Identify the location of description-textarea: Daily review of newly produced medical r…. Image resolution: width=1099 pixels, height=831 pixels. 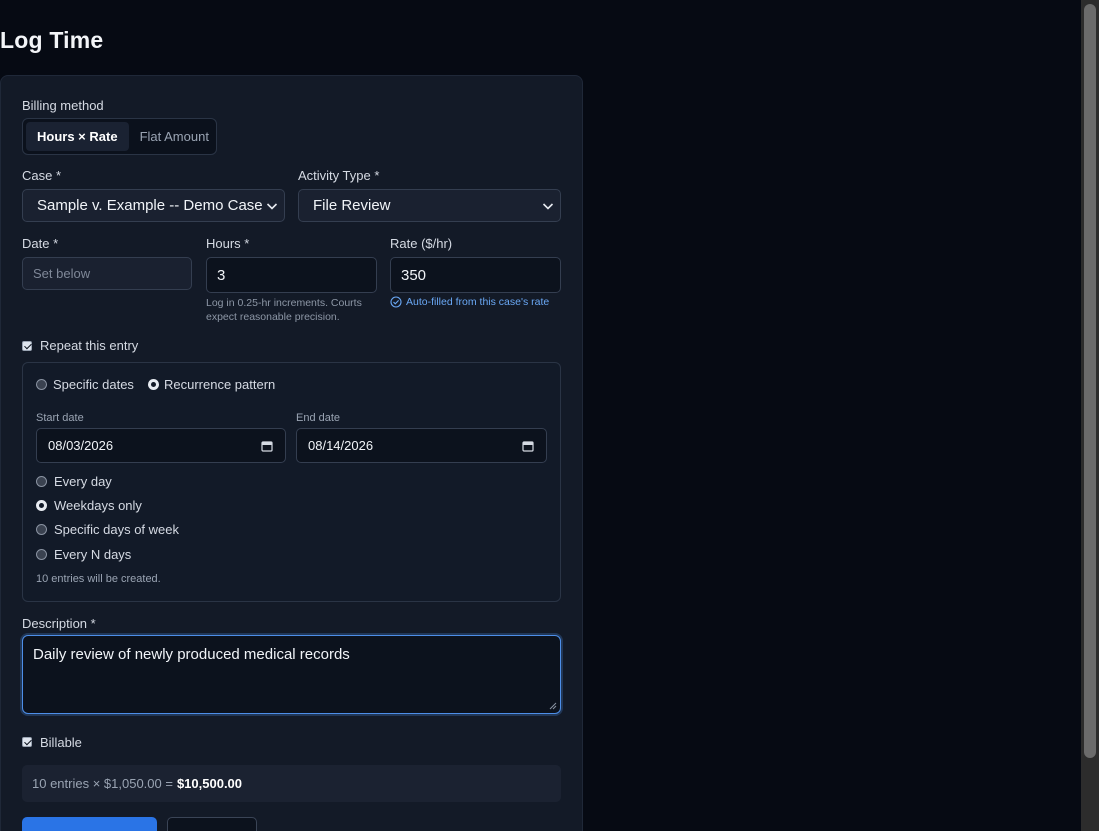
(291, 674).